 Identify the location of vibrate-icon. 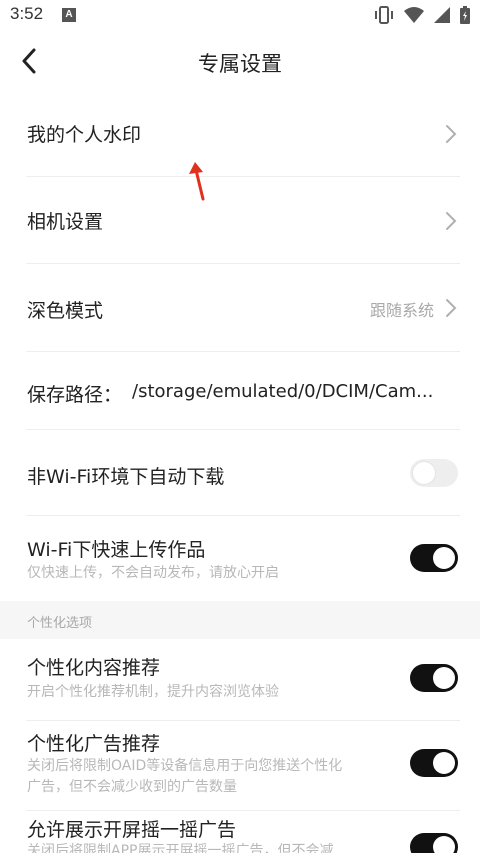
(384, 15).